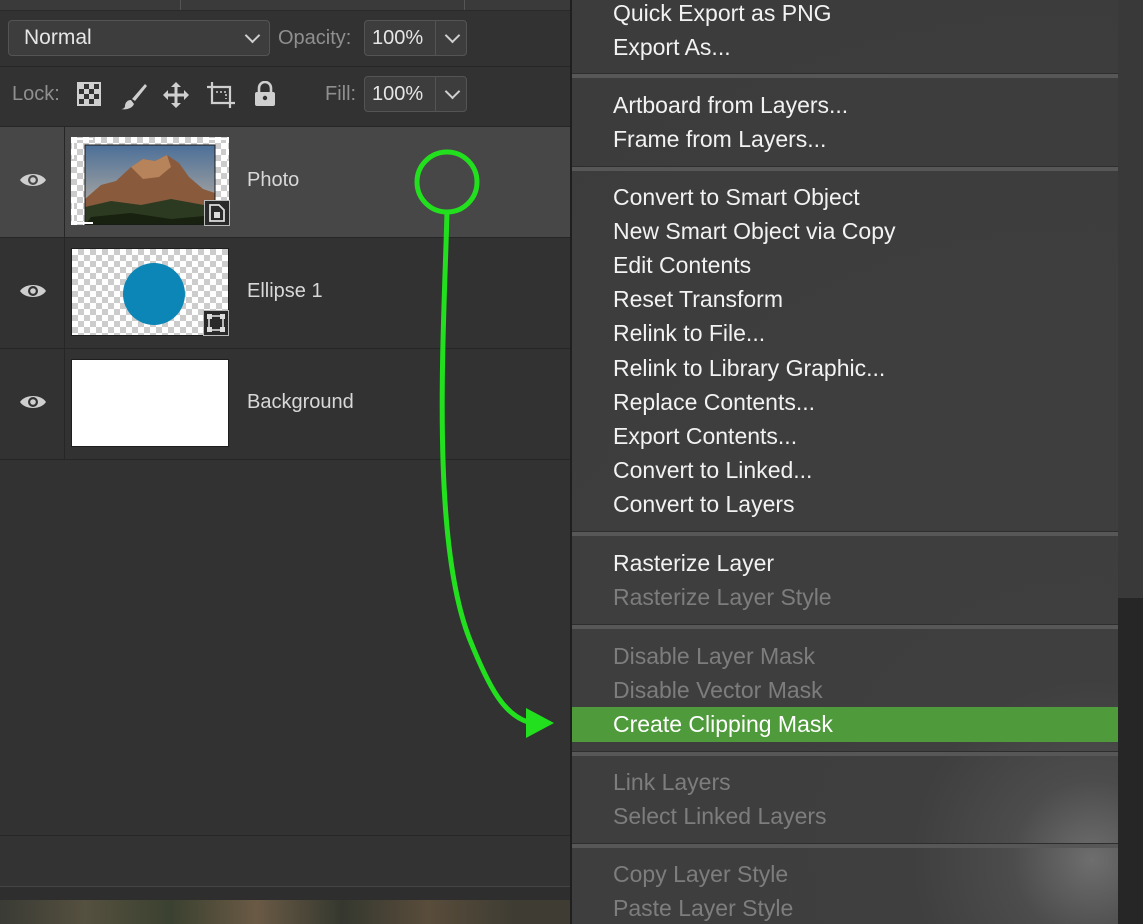 This screenshot has width=1143, height=924. What do you see at coordinates (398, 38) in the screenshot?
I see `opacity-value: 100%` at bounding box center [398, 38].